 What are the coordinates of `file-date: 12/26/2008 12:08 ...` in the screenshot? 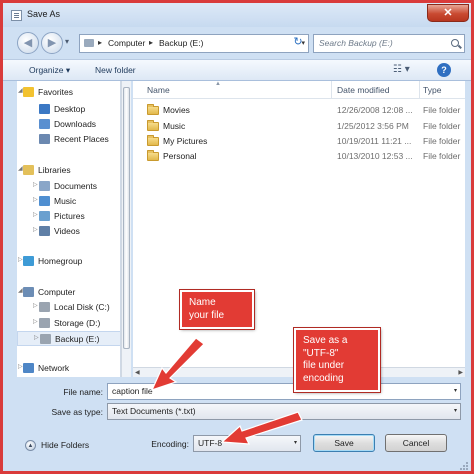 It's located at (375, 110).